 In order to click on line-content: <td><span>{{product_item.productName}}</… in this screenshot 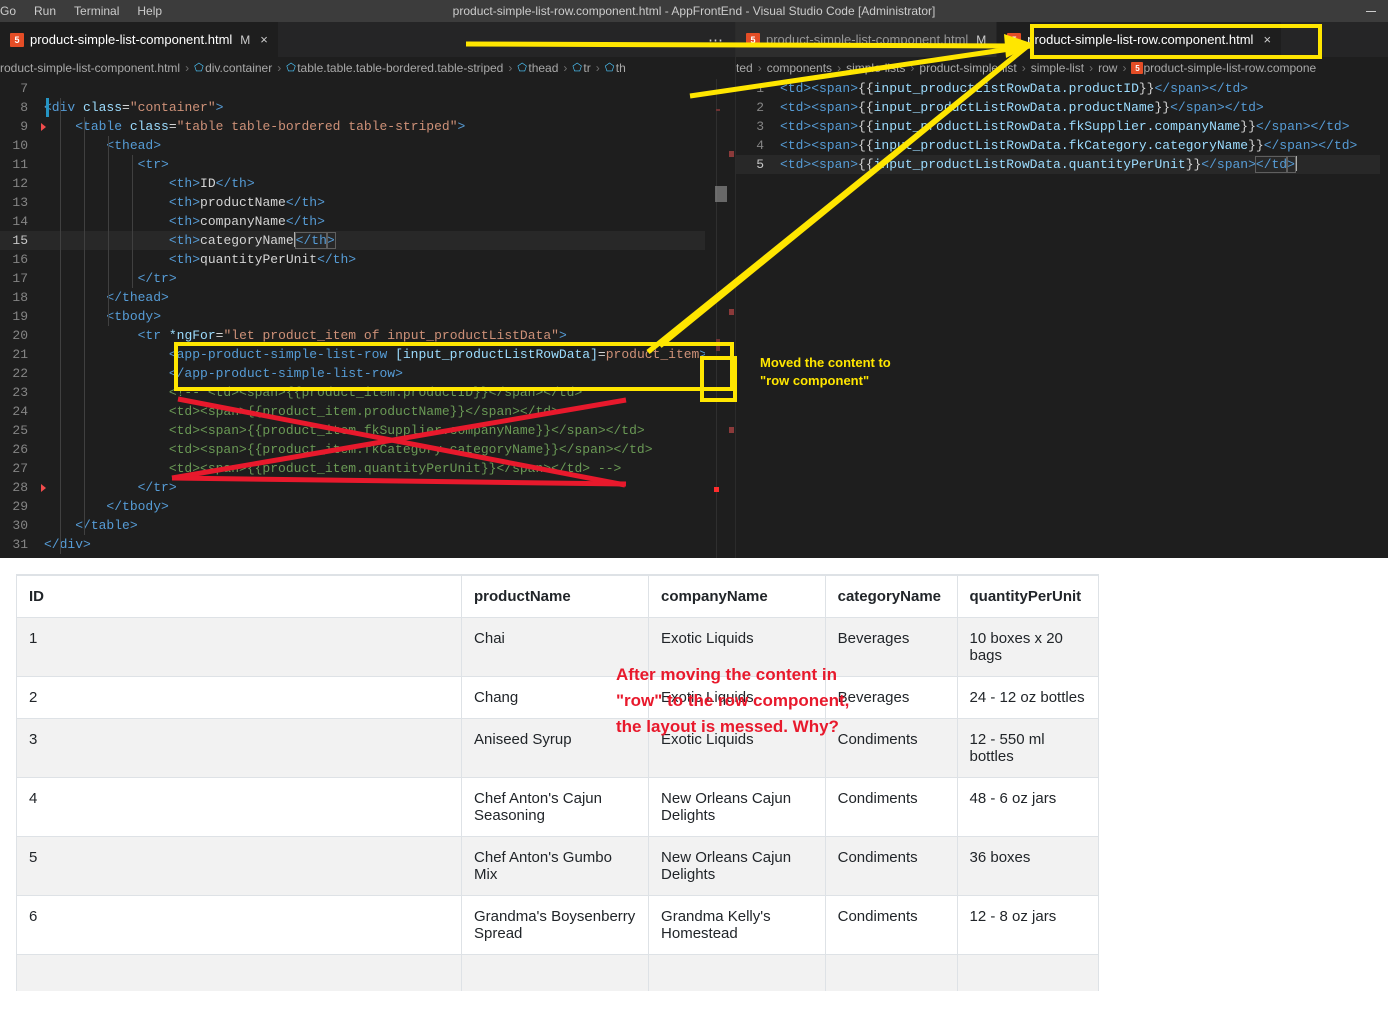, I will do `click(301, 411)`.